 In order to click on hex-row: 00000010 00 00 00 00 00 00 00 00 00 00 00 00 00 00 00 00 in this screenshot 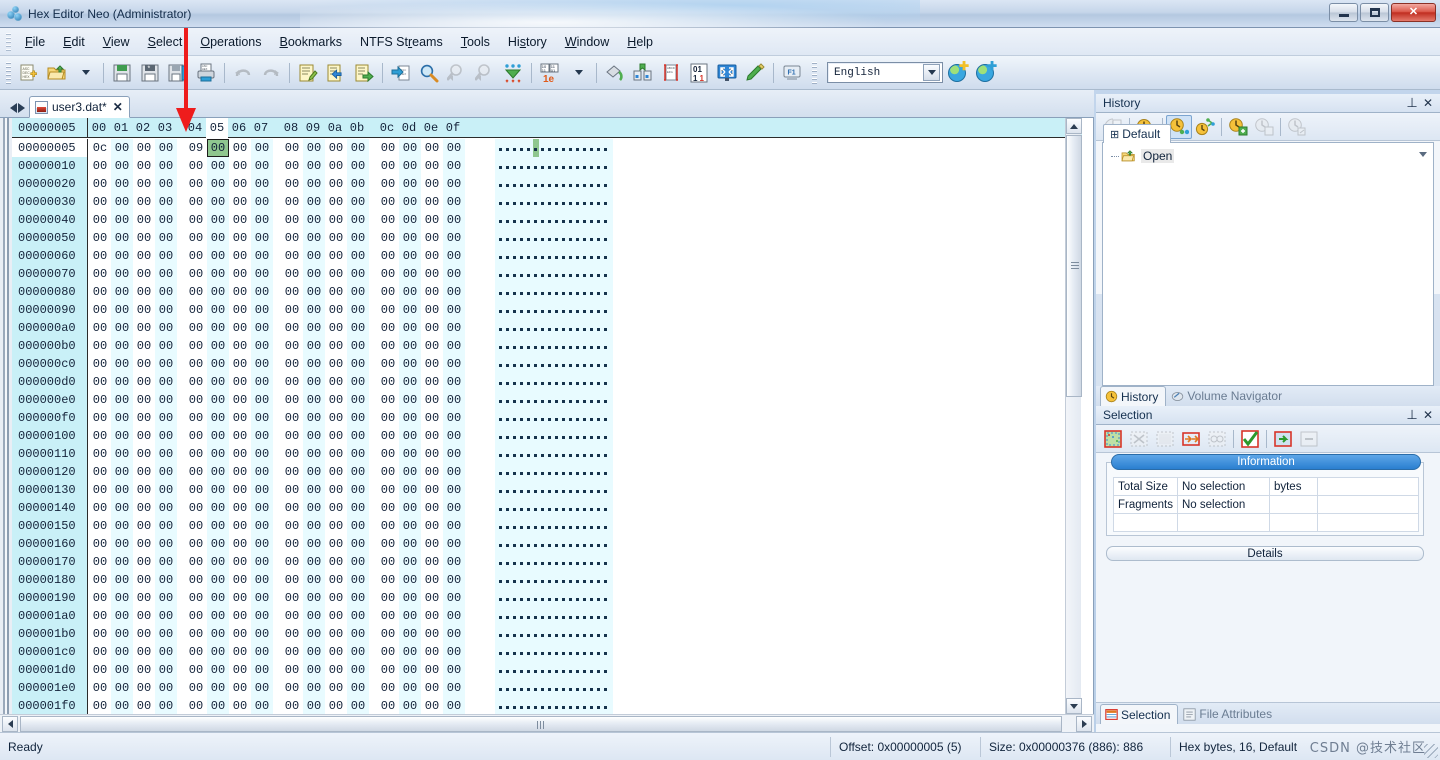, I will do `click(547, 166)`.